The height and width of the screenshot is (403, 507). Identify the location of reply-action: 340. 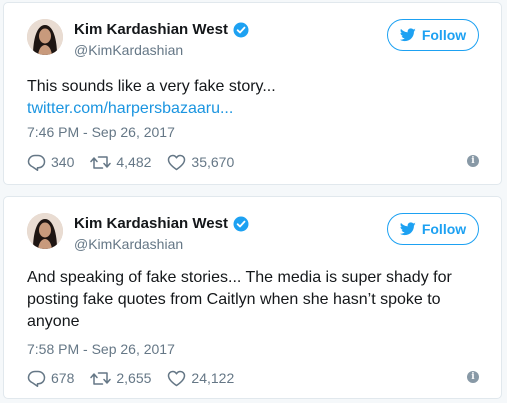
(50, 162).